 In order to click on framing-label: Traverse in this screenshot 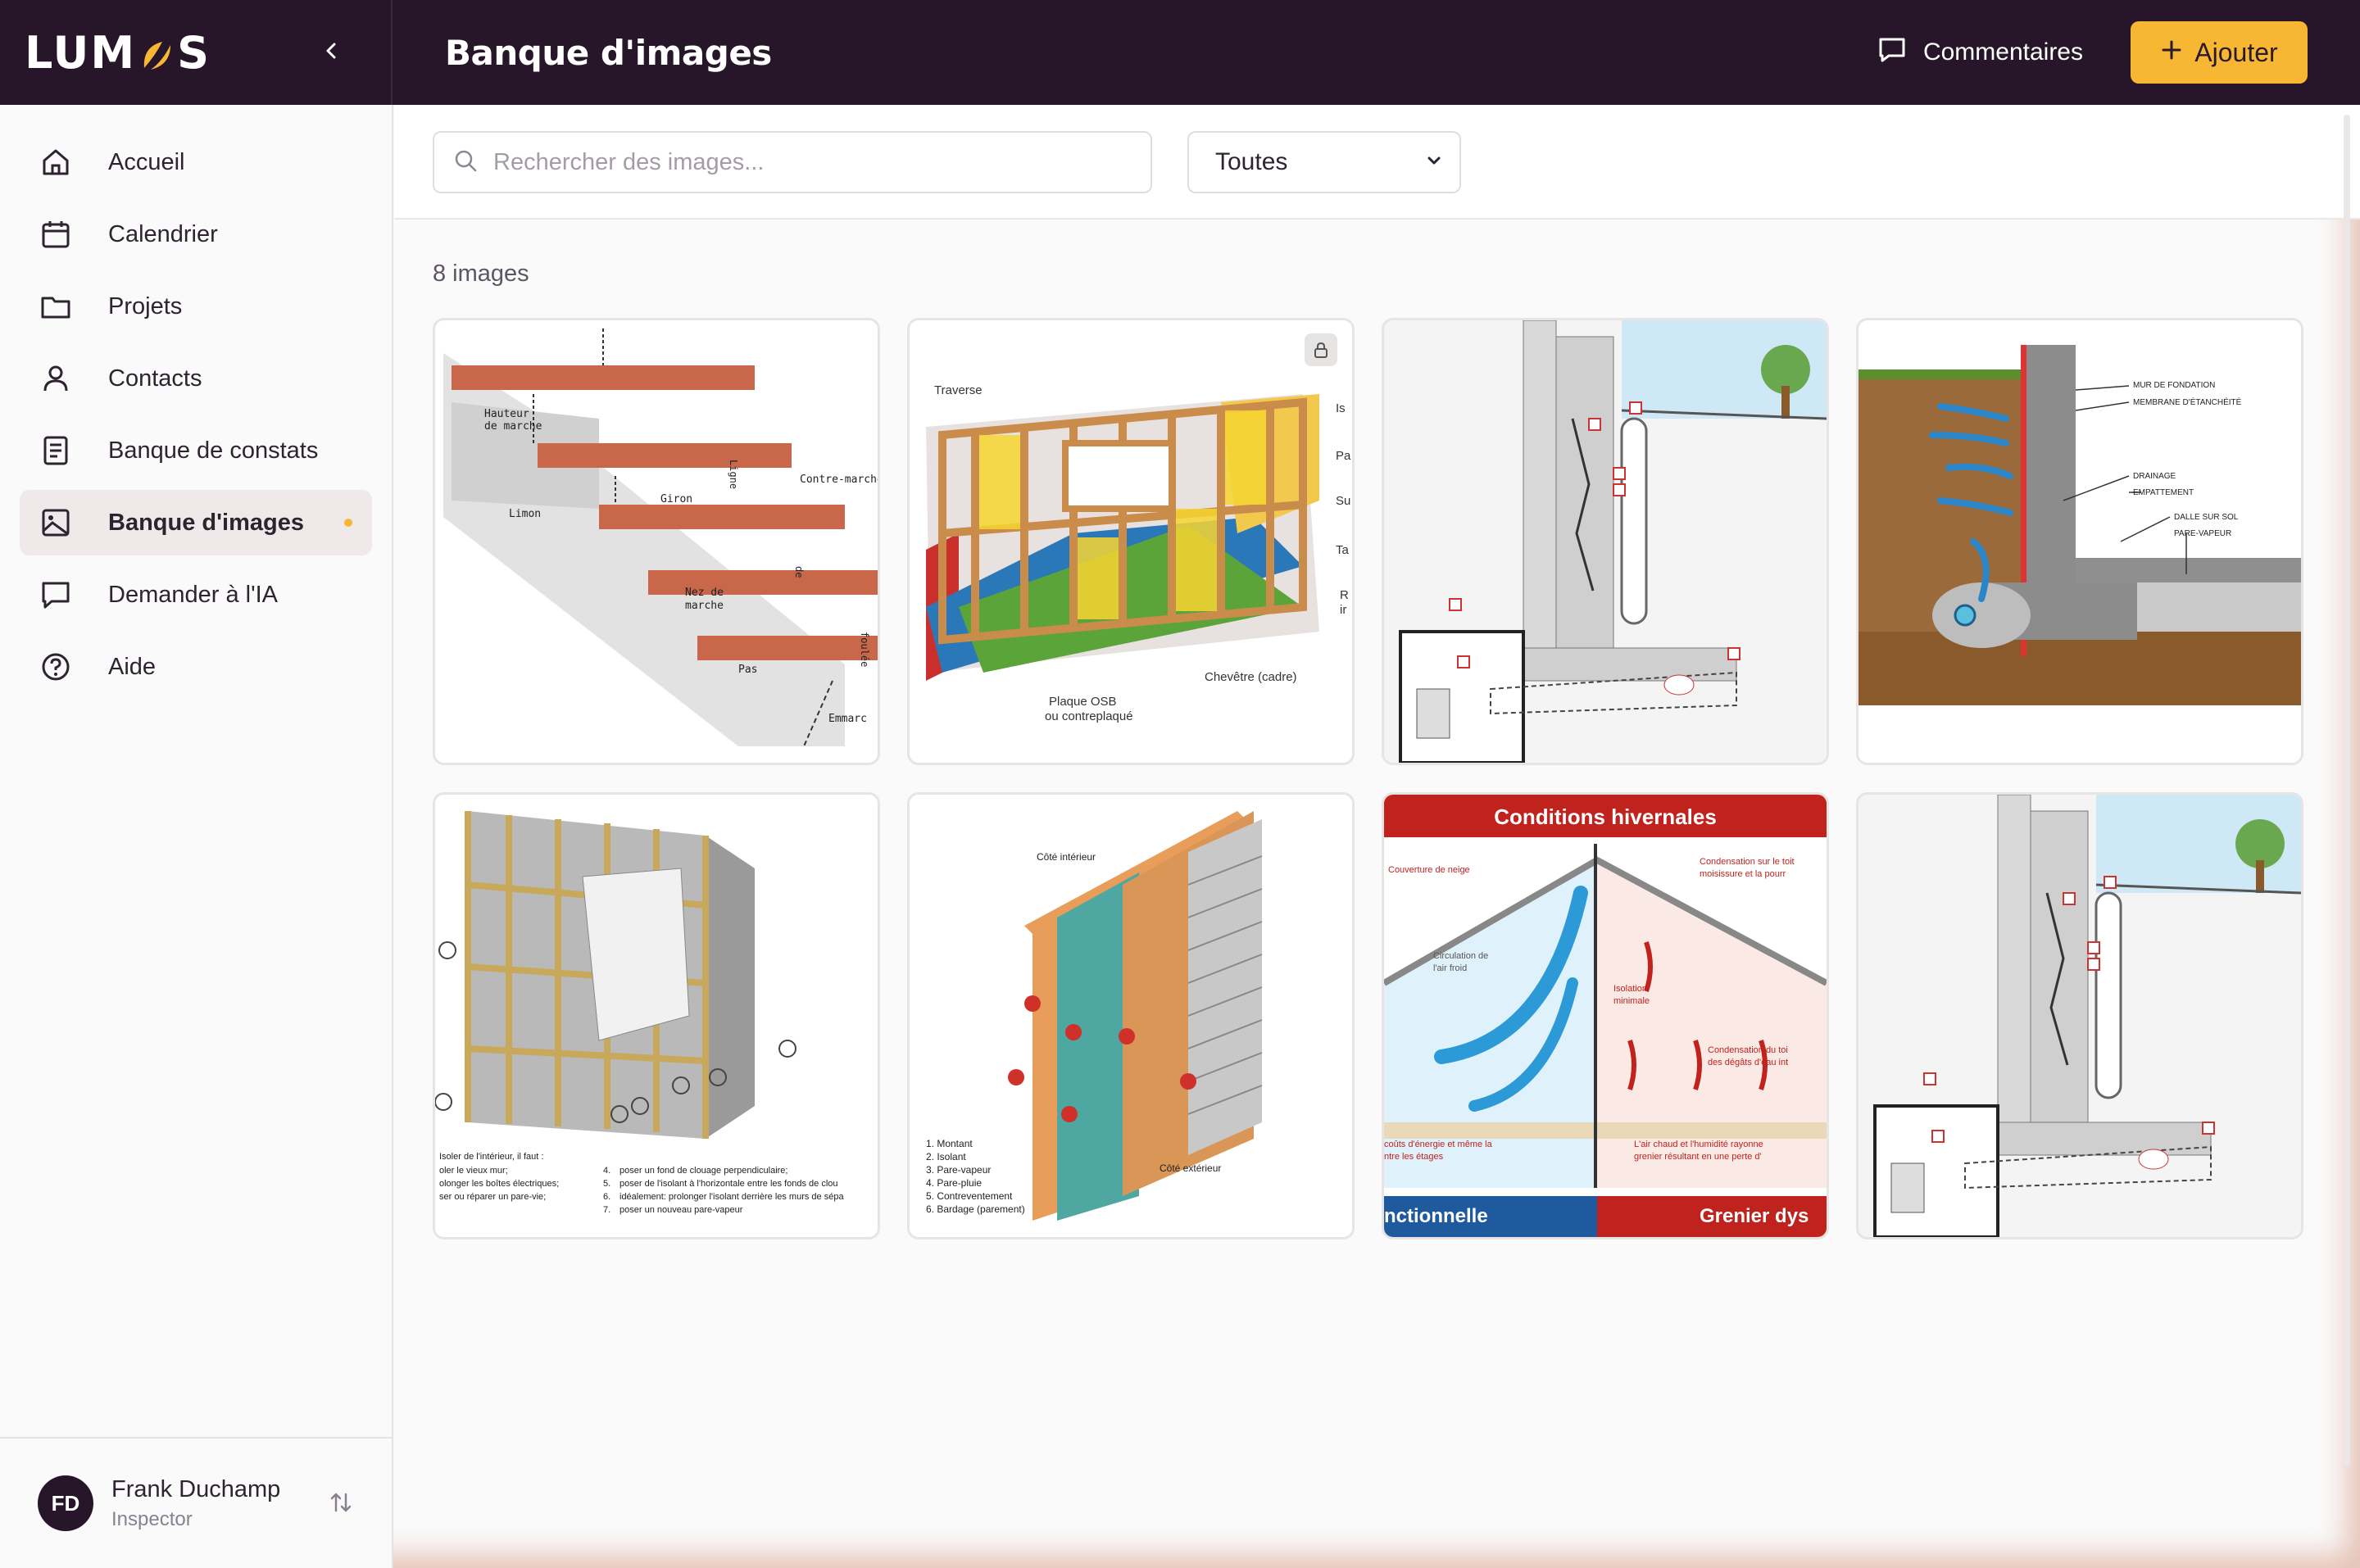, I will do `click(959, 390)`.